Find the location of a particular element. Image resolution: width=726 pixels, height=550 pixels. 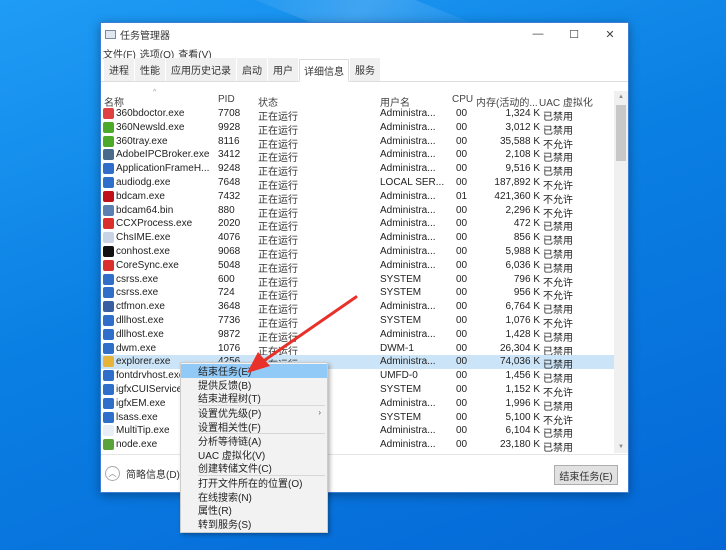

fewer-details-button: ︿ 简略信息(D) is located at coordinates (142, 473).